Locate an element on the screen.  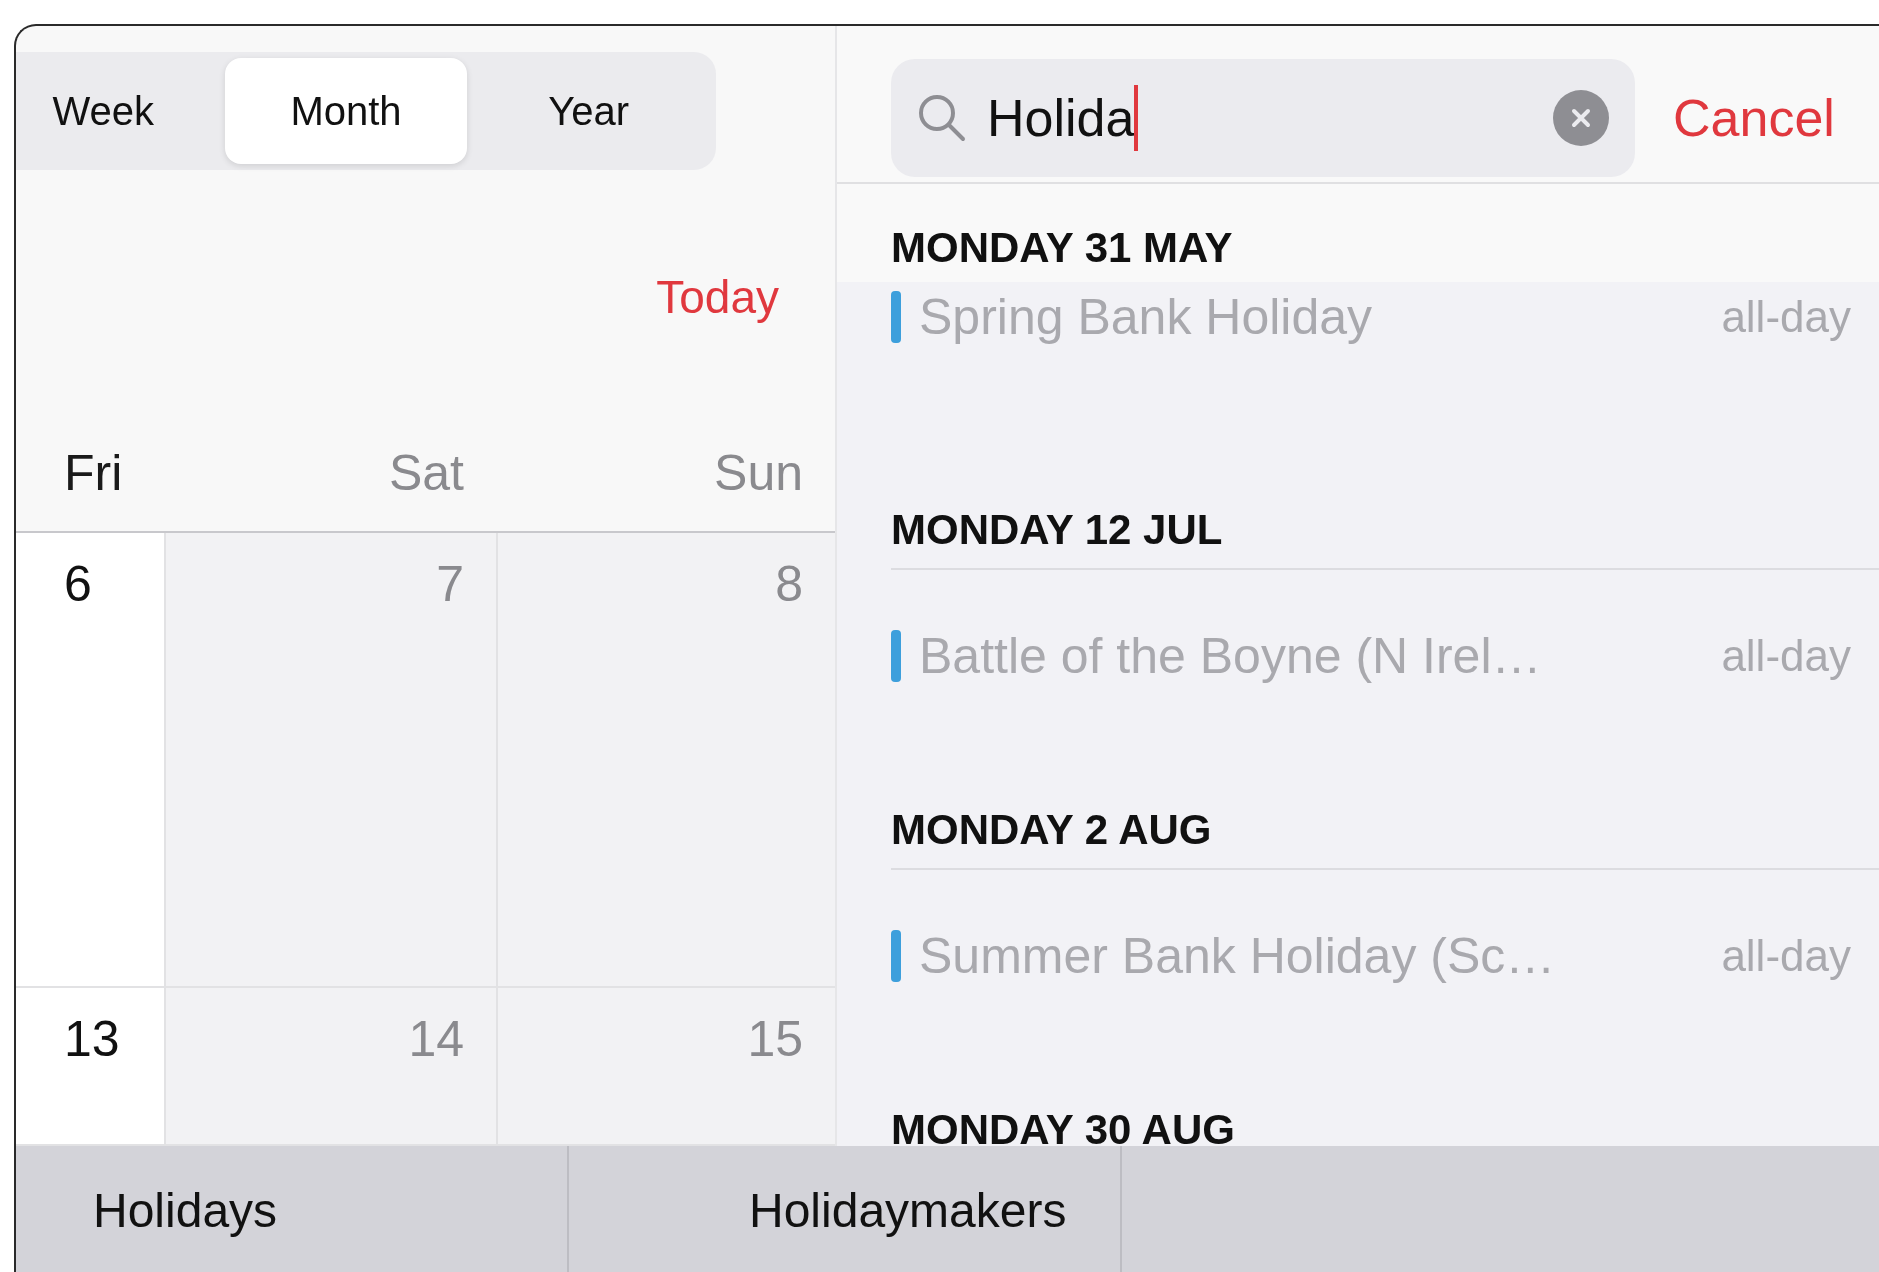
event-title: Spring Bank Holiday is located at coordinates (1146, 317).